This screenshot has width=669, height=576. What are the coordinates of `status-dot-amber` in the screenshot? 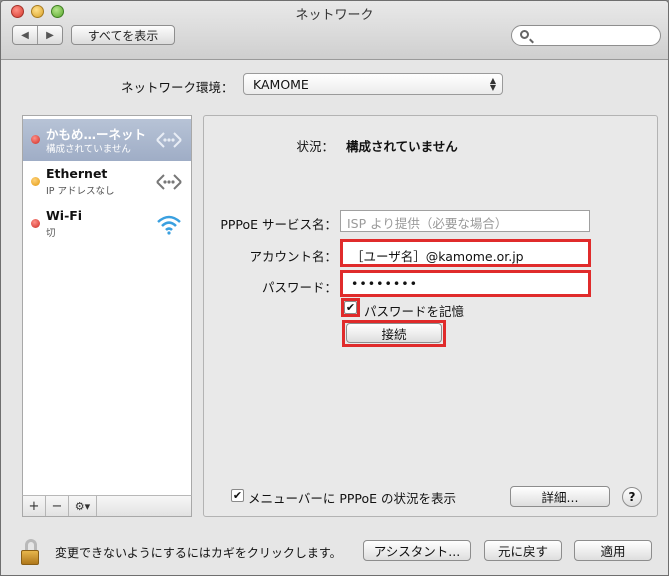 It's located at (35, 181).